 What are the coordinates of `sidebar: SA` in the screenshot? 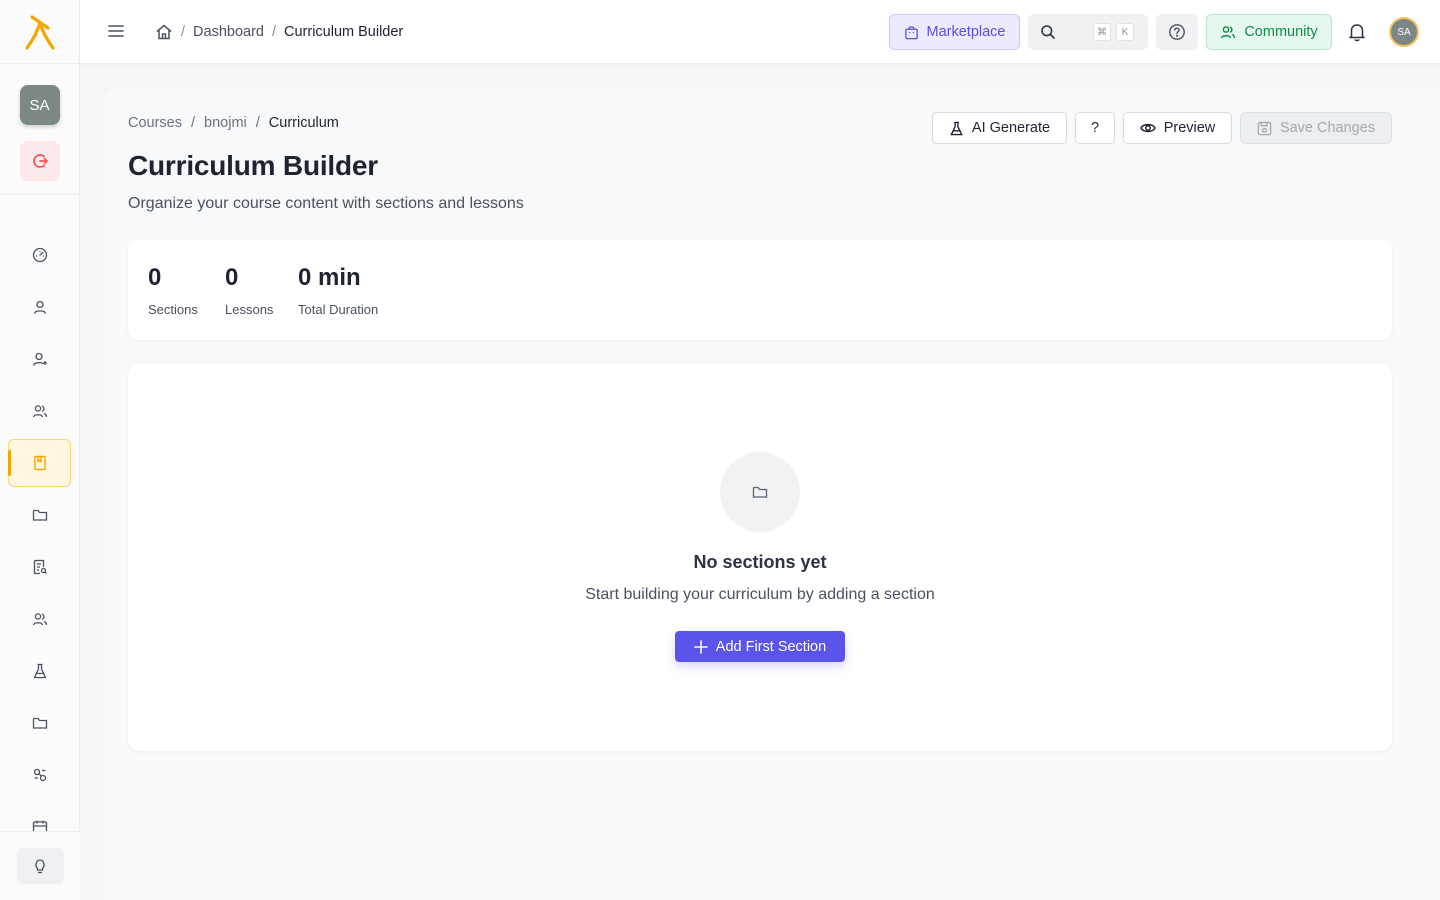 It's located at (40, 450).